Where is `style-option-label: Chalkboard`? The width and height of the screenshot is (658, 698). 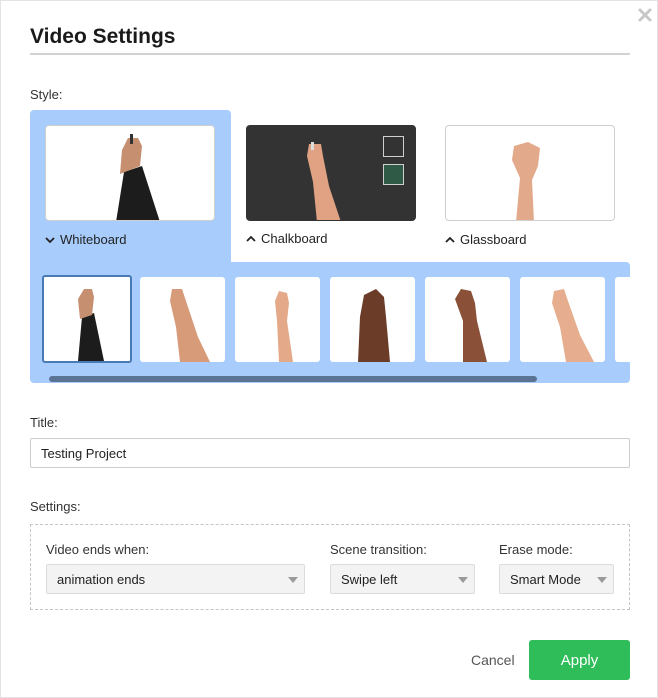
style-option-label: Chalkboard is located at coordinates (294, 238).